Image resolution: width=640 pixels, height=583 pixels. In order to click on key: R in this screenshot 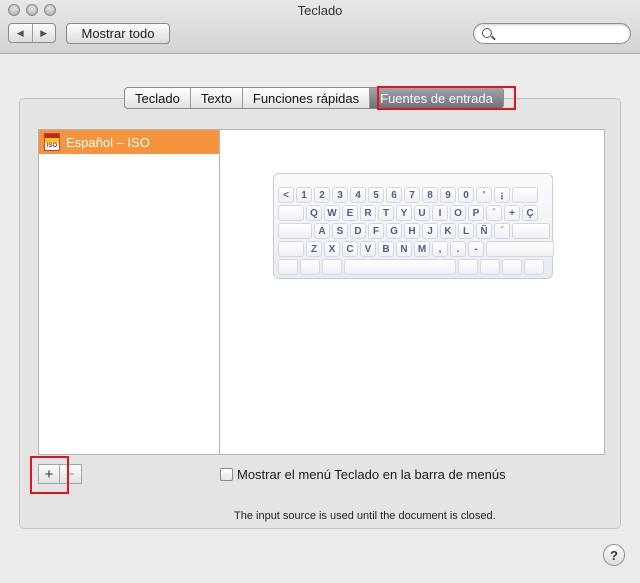, I will do `click(368, 213)`.